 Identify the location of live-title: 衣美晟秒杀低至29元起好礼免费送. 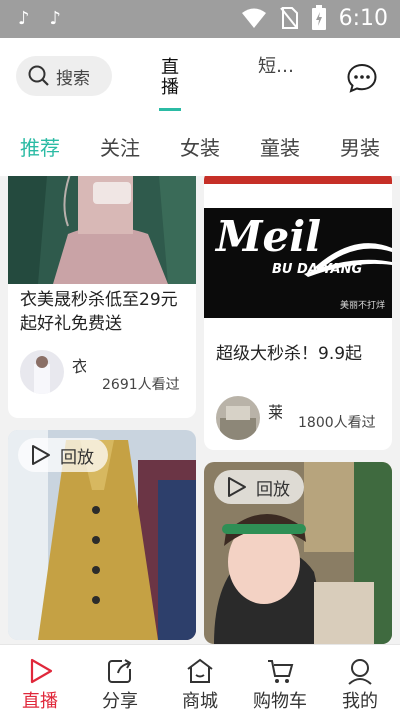
(99, 312).